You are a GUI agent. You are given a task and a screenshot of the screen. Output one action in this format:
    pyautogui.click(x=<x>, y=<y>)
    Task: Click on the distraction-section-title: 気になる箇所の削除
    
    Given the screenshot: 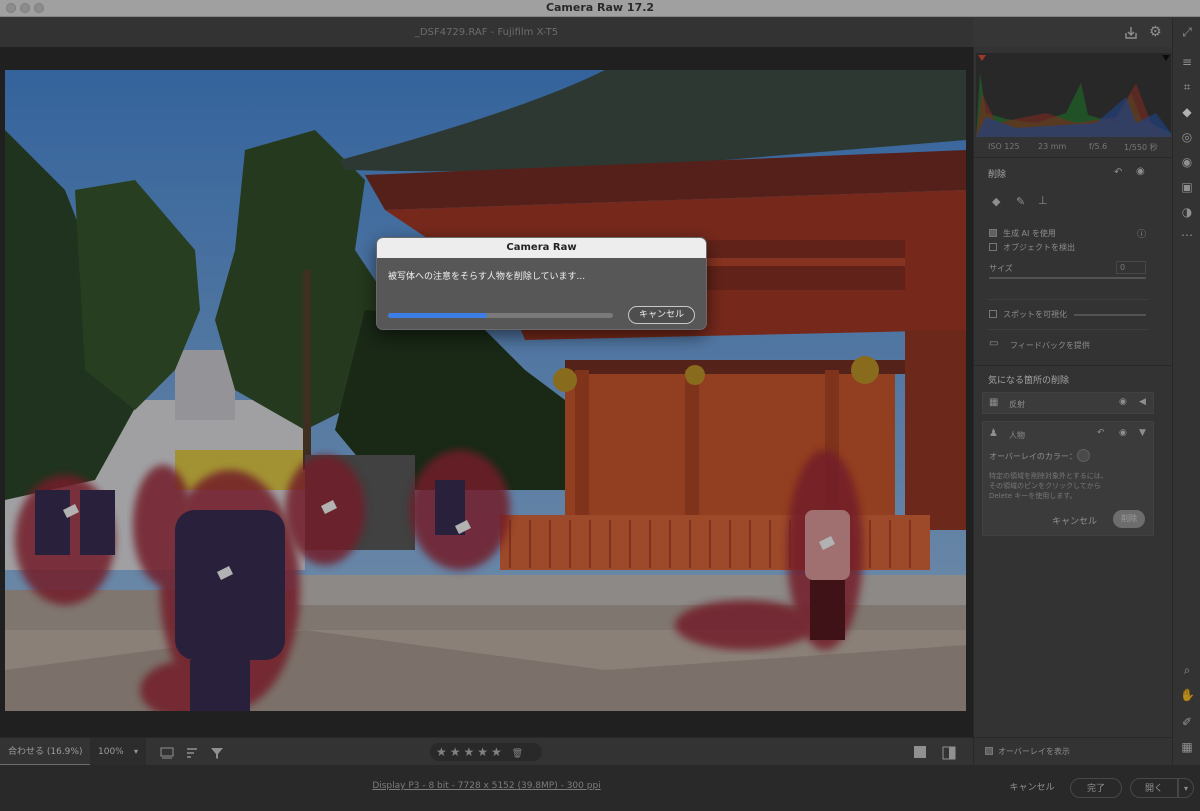 What is the action you would take?
    pyautogui.click(x=1029, y=381)
    